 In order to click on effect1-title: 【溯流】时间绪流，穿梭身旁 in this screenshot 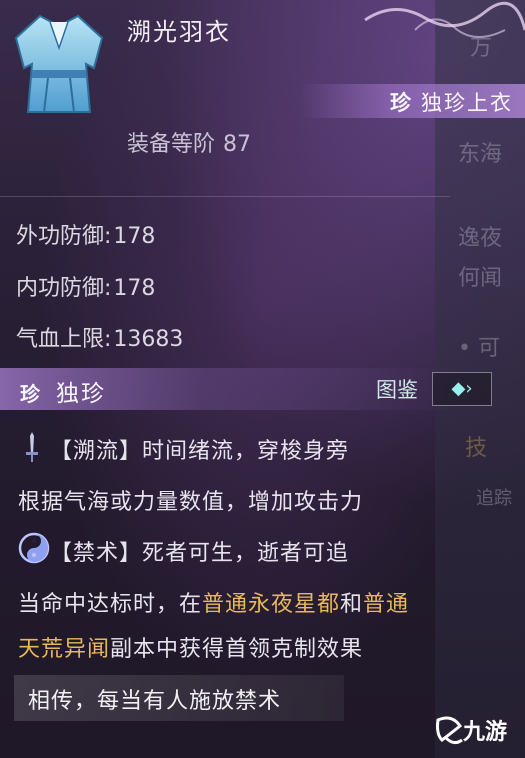, I will do `click(200, 451)`.